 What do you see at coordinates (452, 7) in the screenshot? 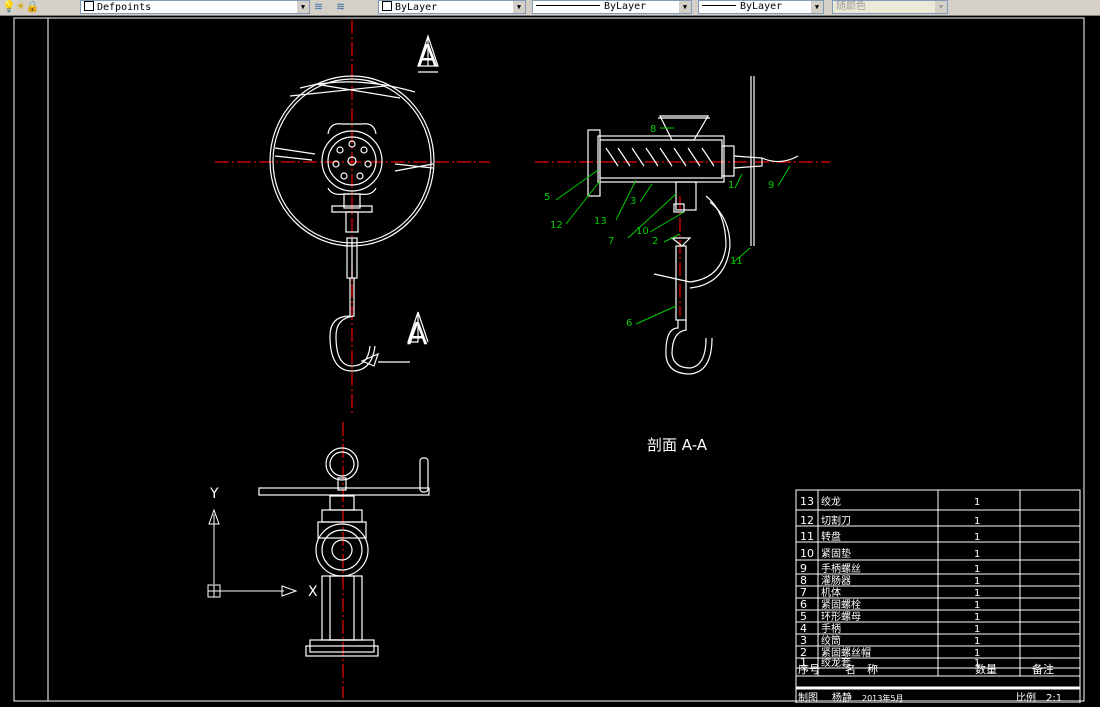
I see `color-dropdown: ByLayer ▼` at bounding box center [452, 7].